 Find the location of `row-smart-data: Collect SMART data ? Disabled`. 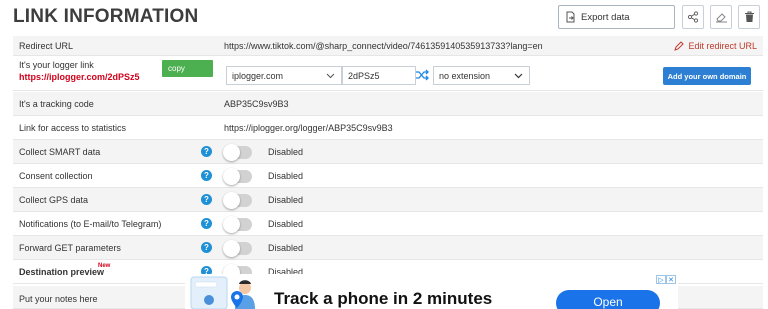

row-smart-data: Collect SMART data ? Disabled is located at coordinates (388, 152).